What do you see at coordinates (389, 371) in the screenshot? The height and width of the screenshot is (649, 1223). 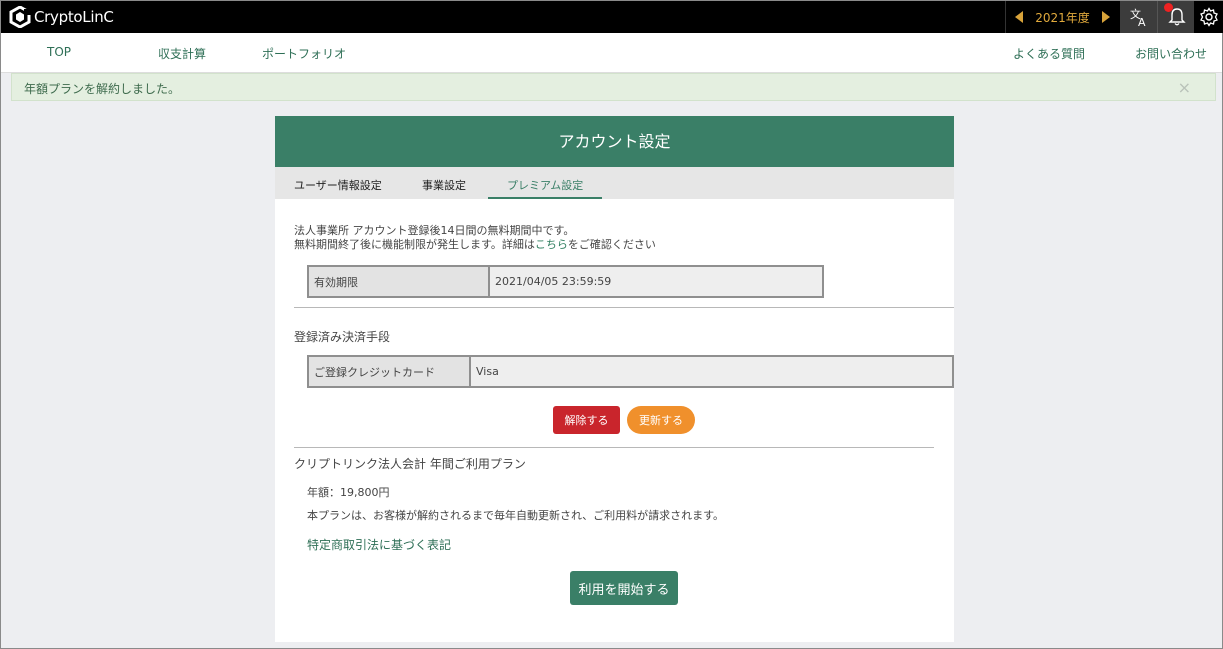 I see `credit-card-label: ご登録クレジットカード` at bounding box center [389, 371].